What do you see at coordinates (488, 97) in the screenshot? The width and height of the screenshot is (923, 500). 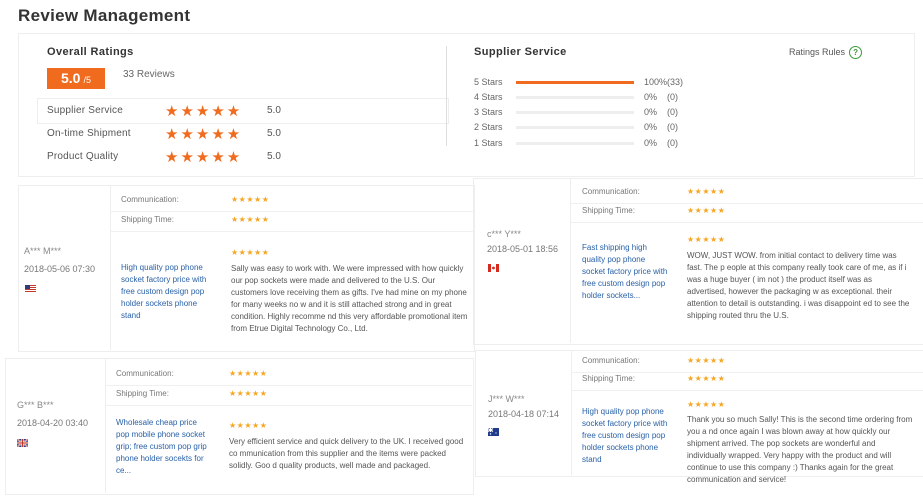 I see `star-row-label: 4 Stars` at bounding box center [488, 97].